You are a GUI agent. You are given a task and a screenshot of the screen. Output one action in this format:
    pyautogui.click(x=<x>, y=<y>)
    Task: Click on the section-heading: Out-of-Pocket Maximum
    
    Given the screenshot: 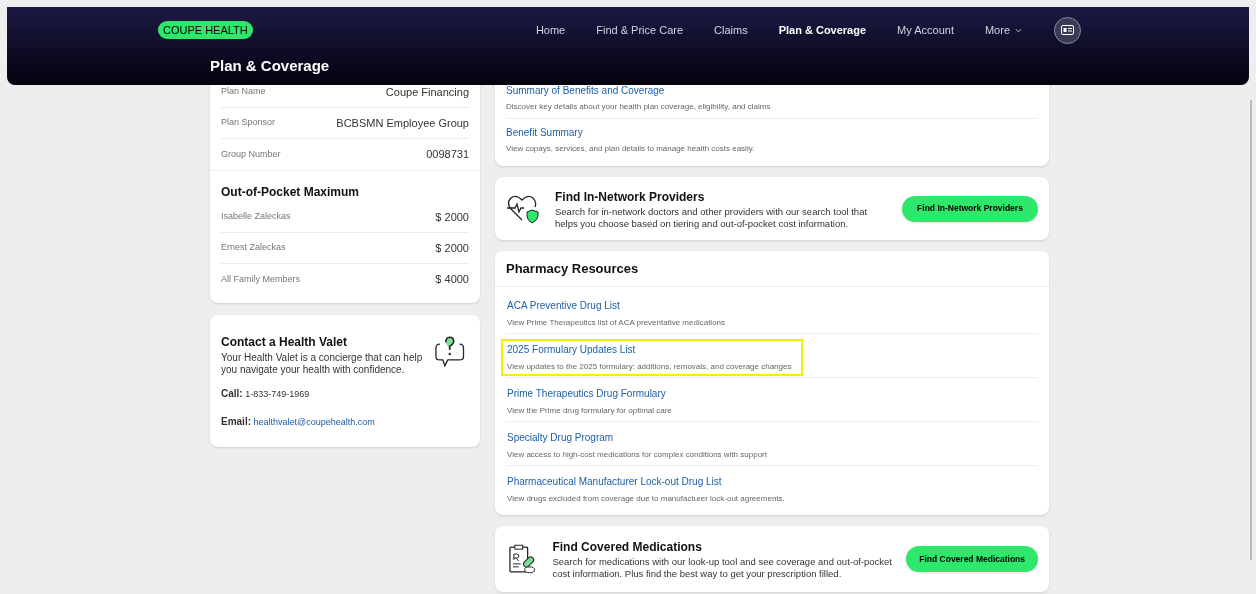 What is the action you would take?
    pyautogui.click(x=290, y=192)
    